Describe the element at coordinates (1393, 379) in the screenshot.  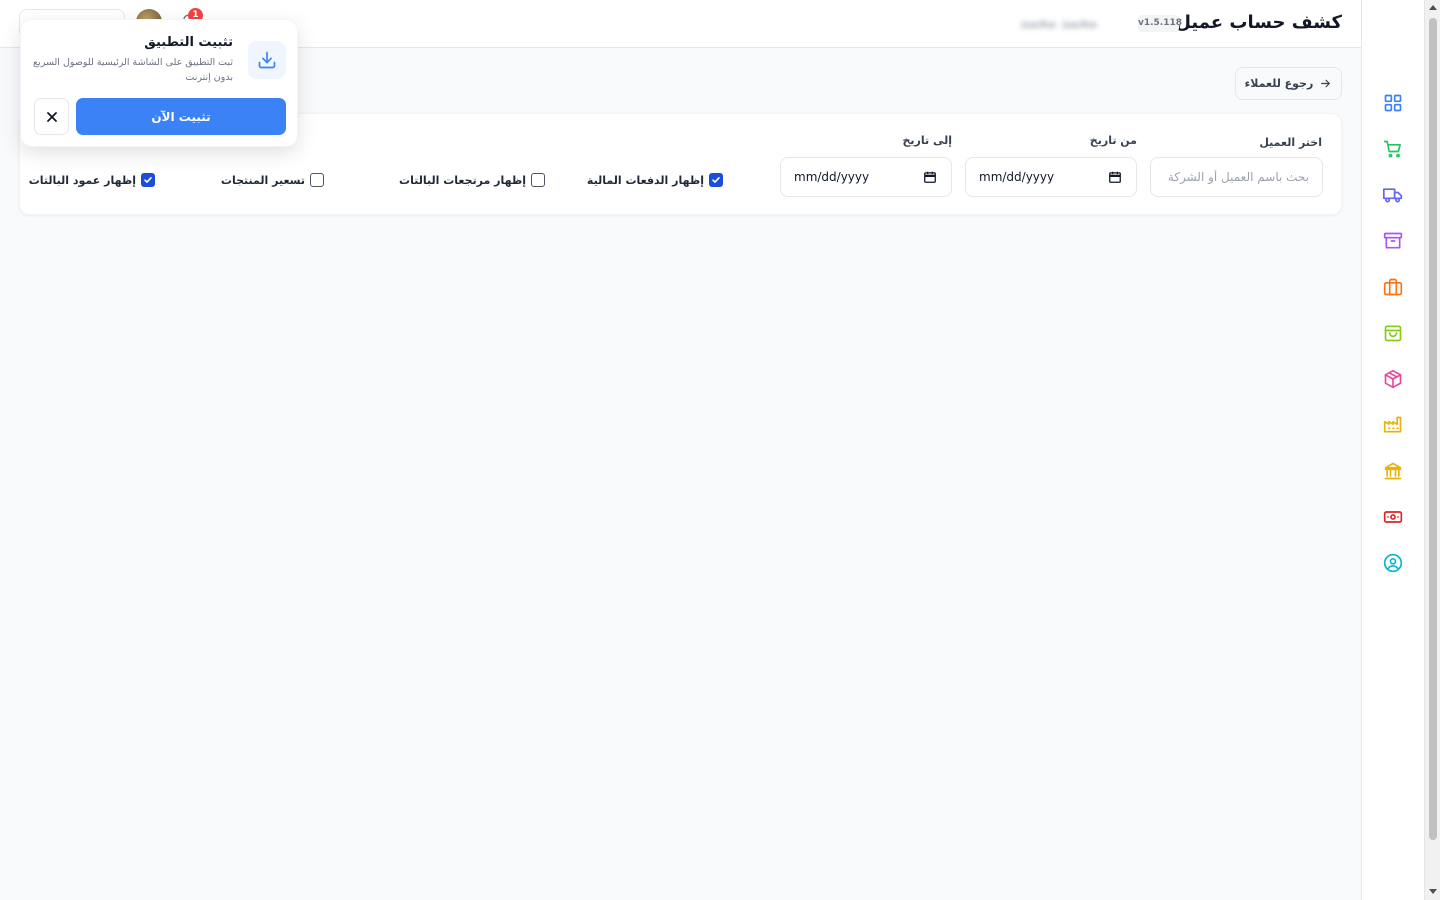
I see `package-icon` at that location.